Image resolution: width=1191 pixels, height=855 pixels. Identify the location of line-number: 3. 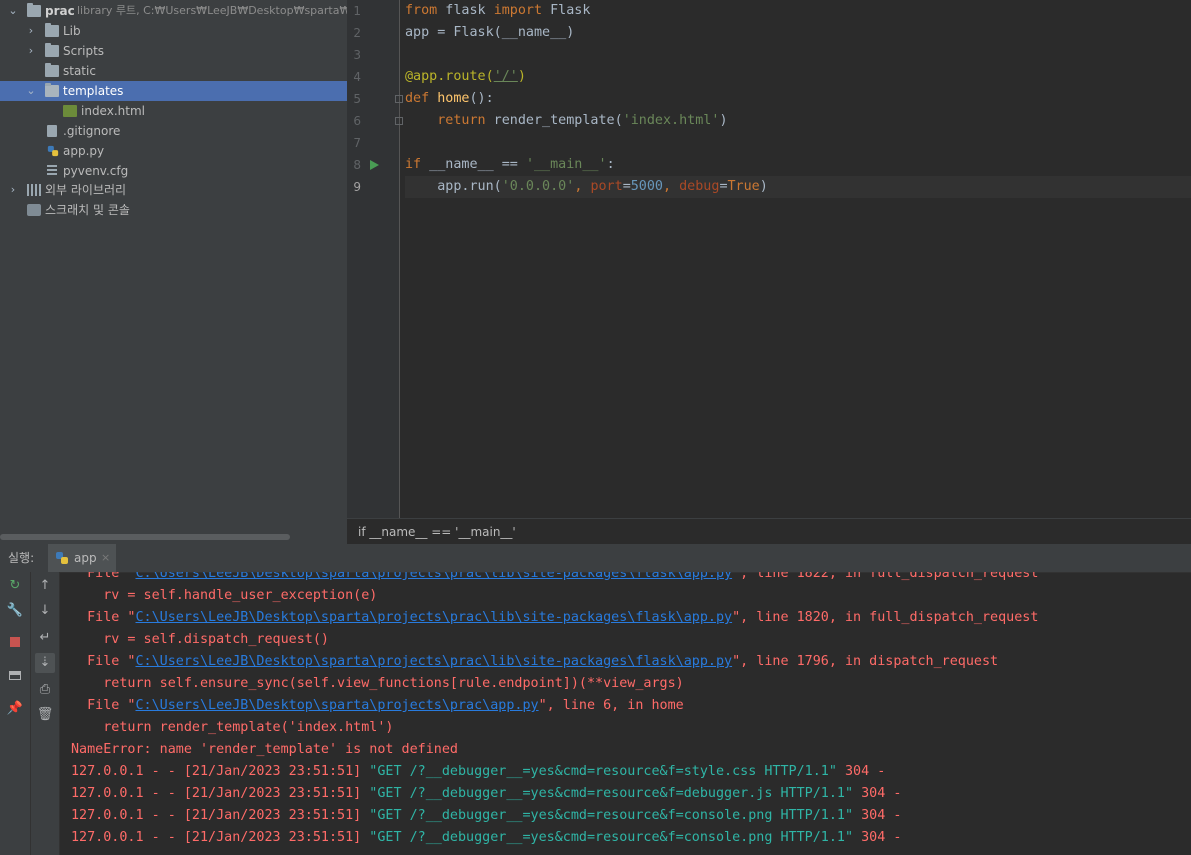
(357, 55).